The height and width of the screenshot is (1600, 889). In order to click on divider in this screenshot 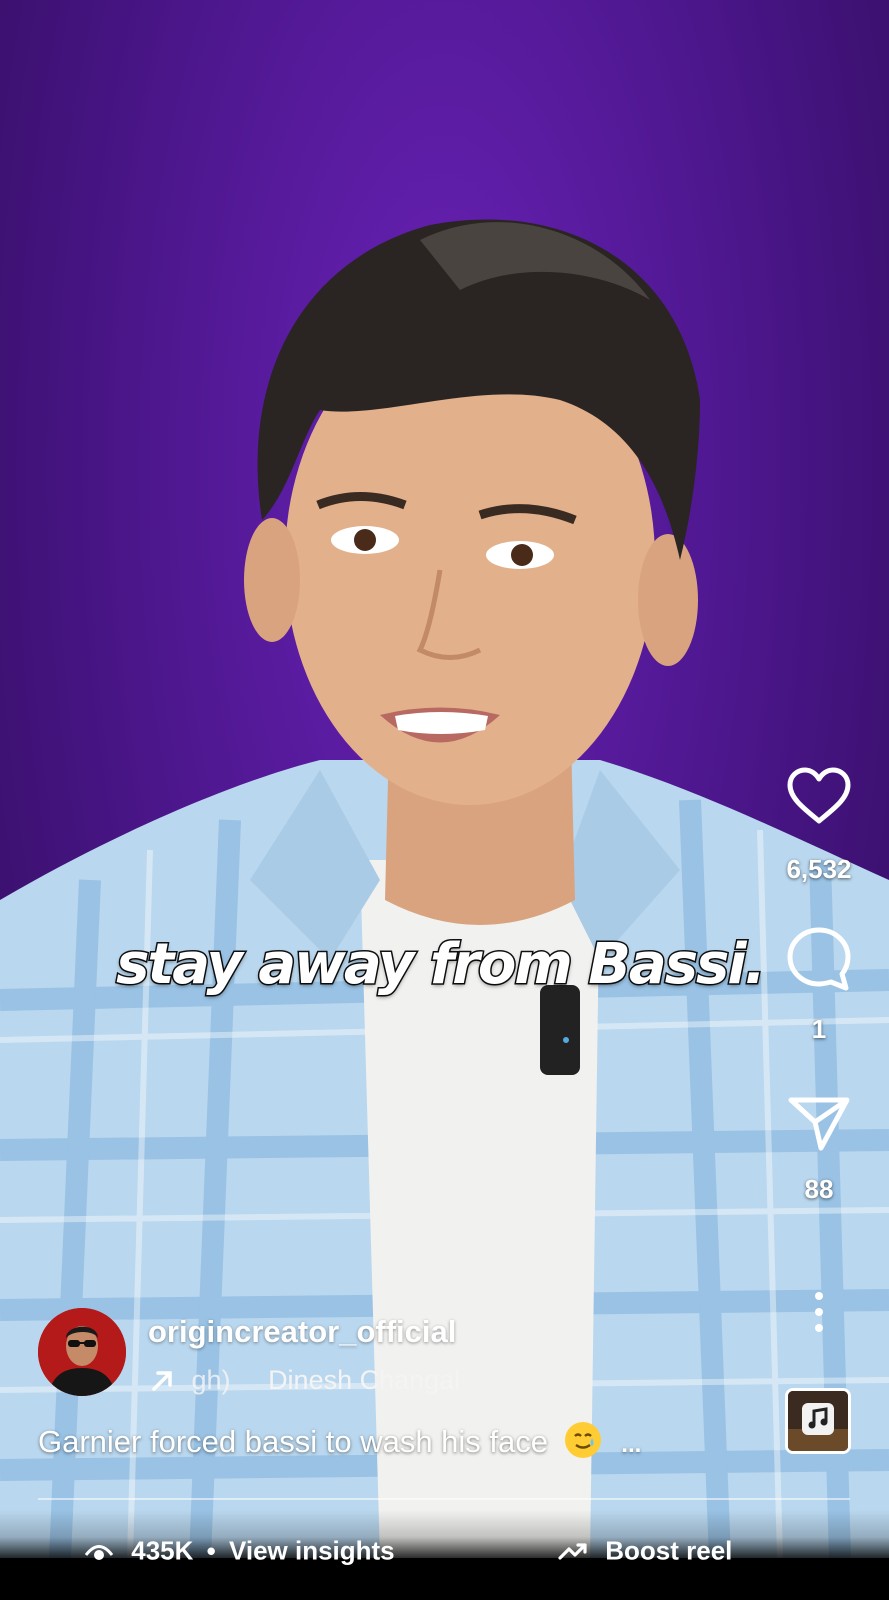, I will do `click(444, 1499)`.